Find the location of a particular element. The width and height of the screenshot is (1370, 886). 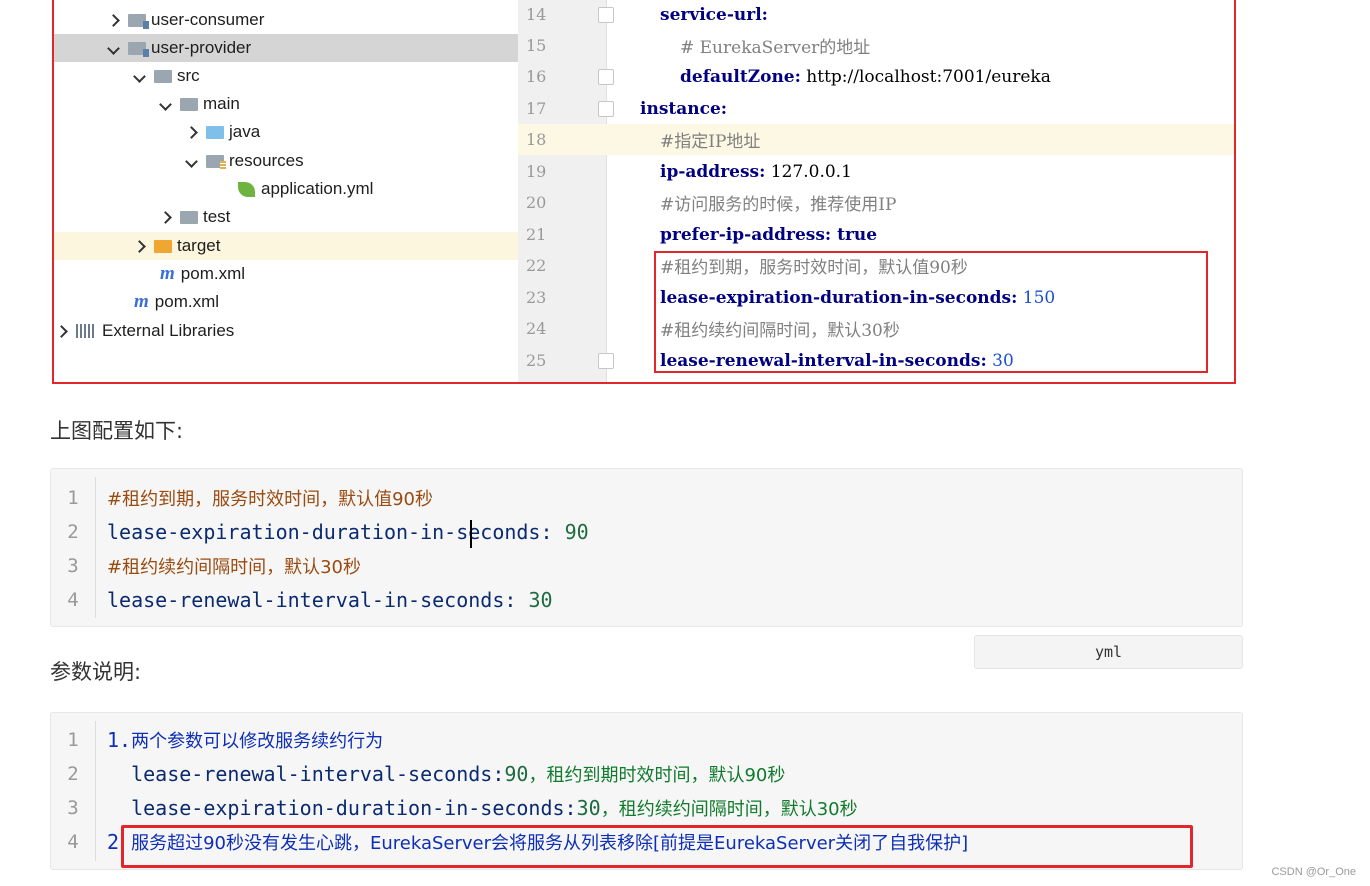

source-folder-icon is located at coordinates (215, 132).